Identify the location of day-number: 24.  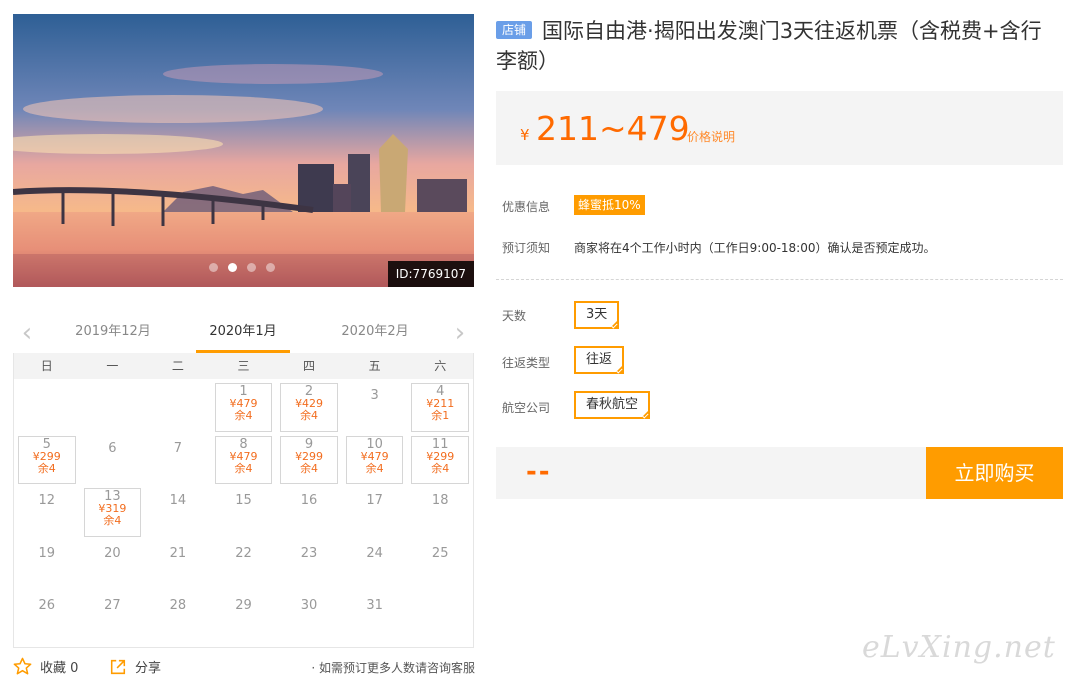
(374, 553).